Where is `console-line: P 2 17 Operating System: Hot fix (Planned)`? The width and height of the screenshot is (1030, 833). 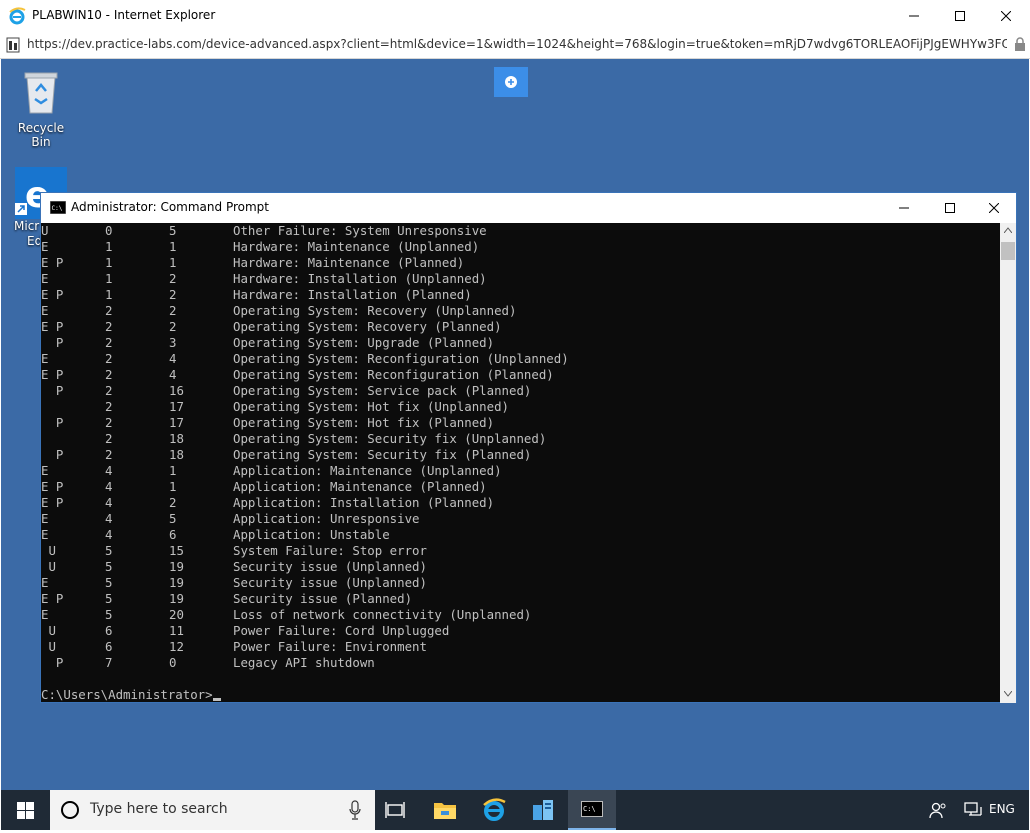 console-line: P 2 17 Operating System: Hot fix (Planned) is located at coordinates (521, 423).